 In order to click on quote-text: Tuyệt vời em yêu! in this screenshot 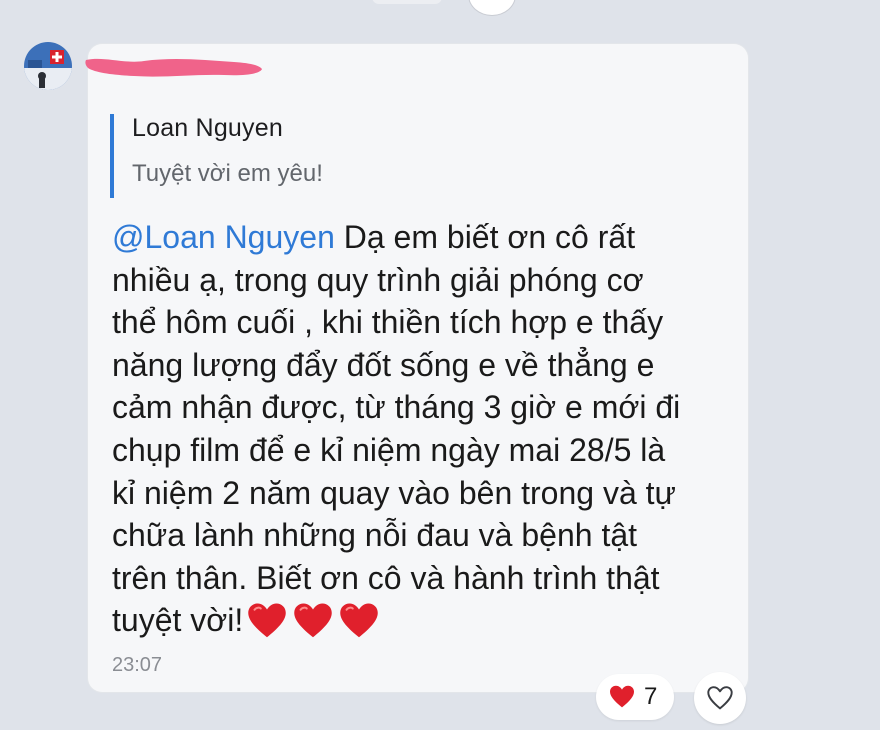, I will do `click(227, 173)`.